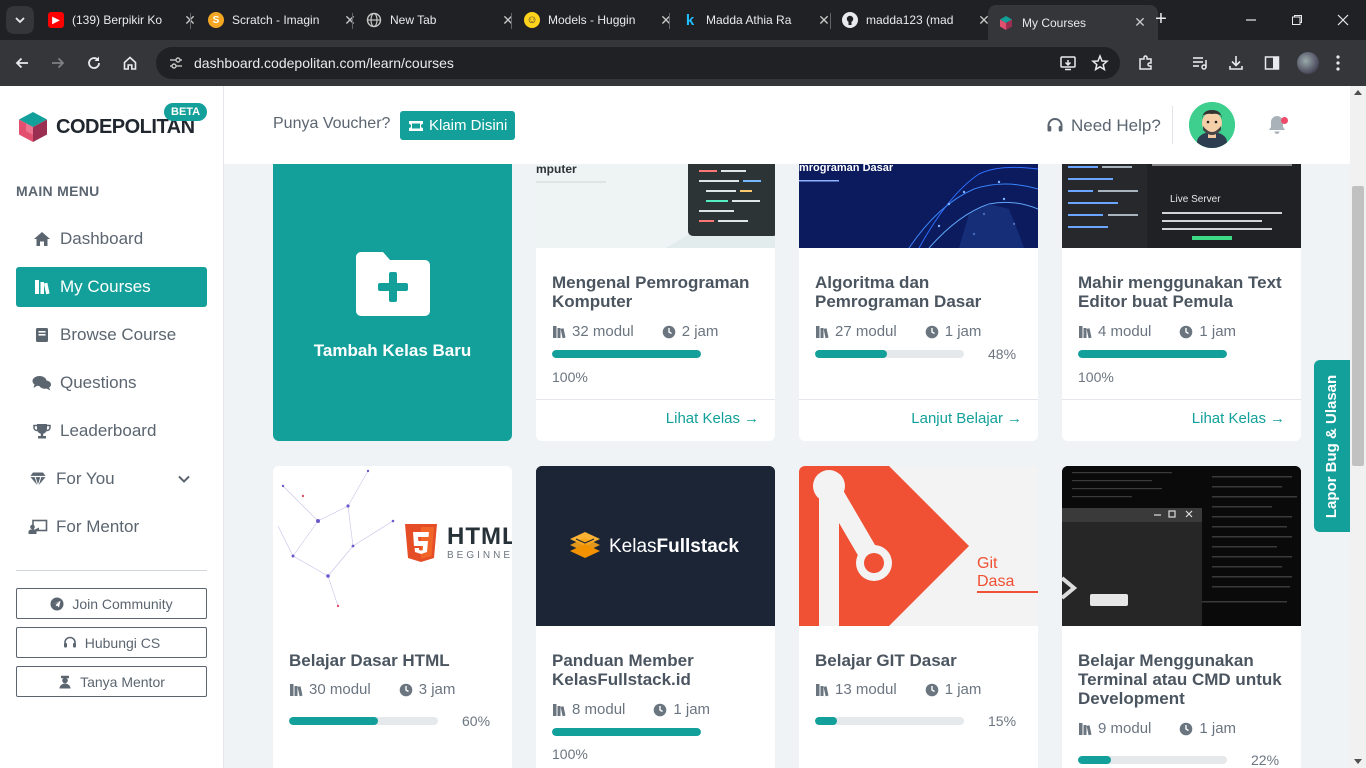 Image resolution: width=1366 pixels, height=768 pixels. Describe the element at coordinates (917, 20) in the screenshot. I see `browser-tab: madda123 (mad ✕` at that location.